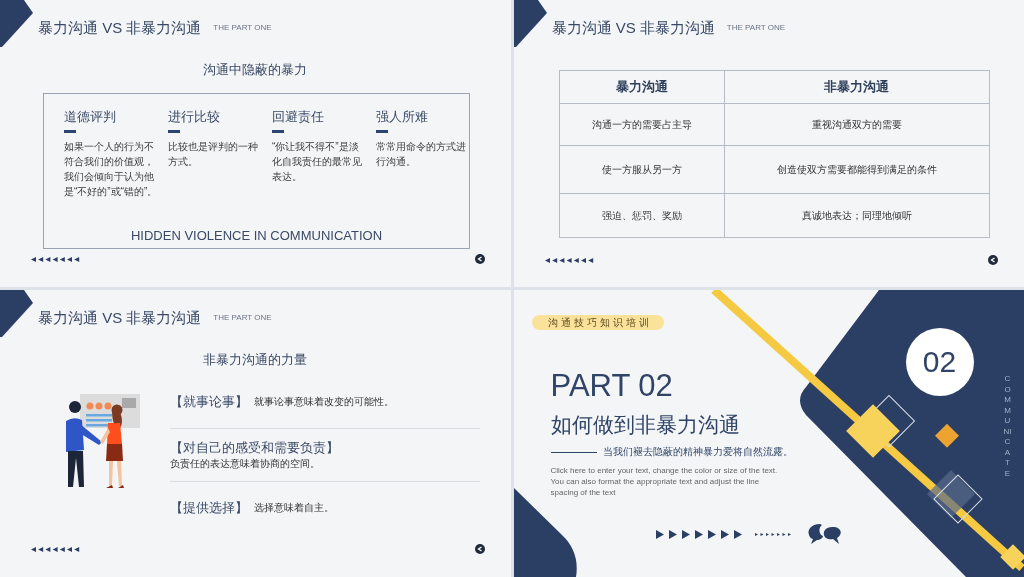 The image size is (1024, 577). Describe the element at coordinates (642, 215) in the screenshot. I see `table-cell: 强迫、惩罚、奖励` at that location.